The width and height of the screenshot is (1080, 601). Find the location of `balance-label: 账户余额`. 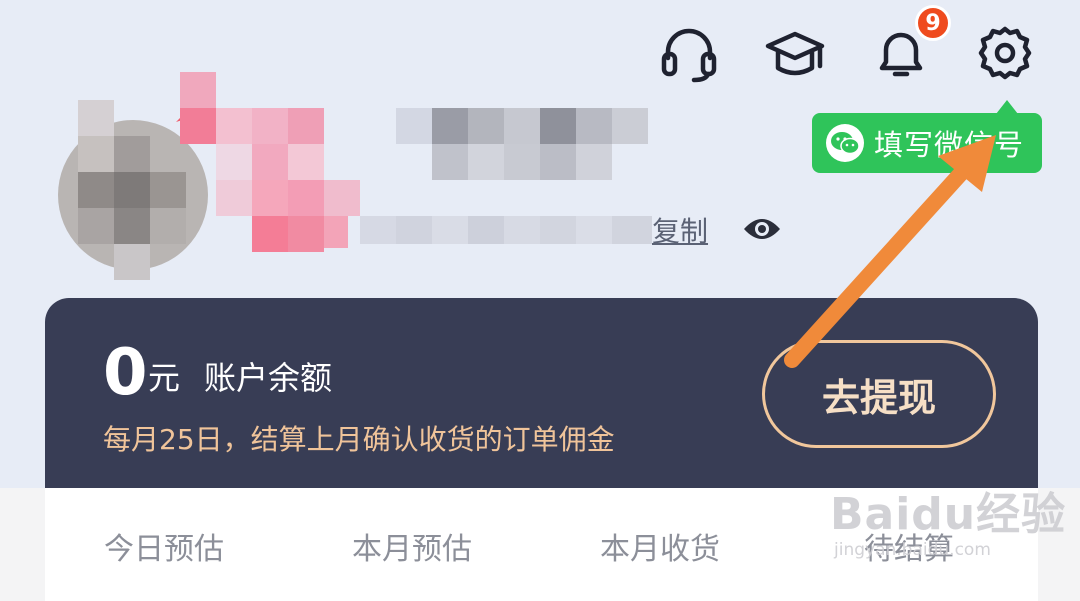

balance-label: 账户余额 is located at coordinates (268, 378).